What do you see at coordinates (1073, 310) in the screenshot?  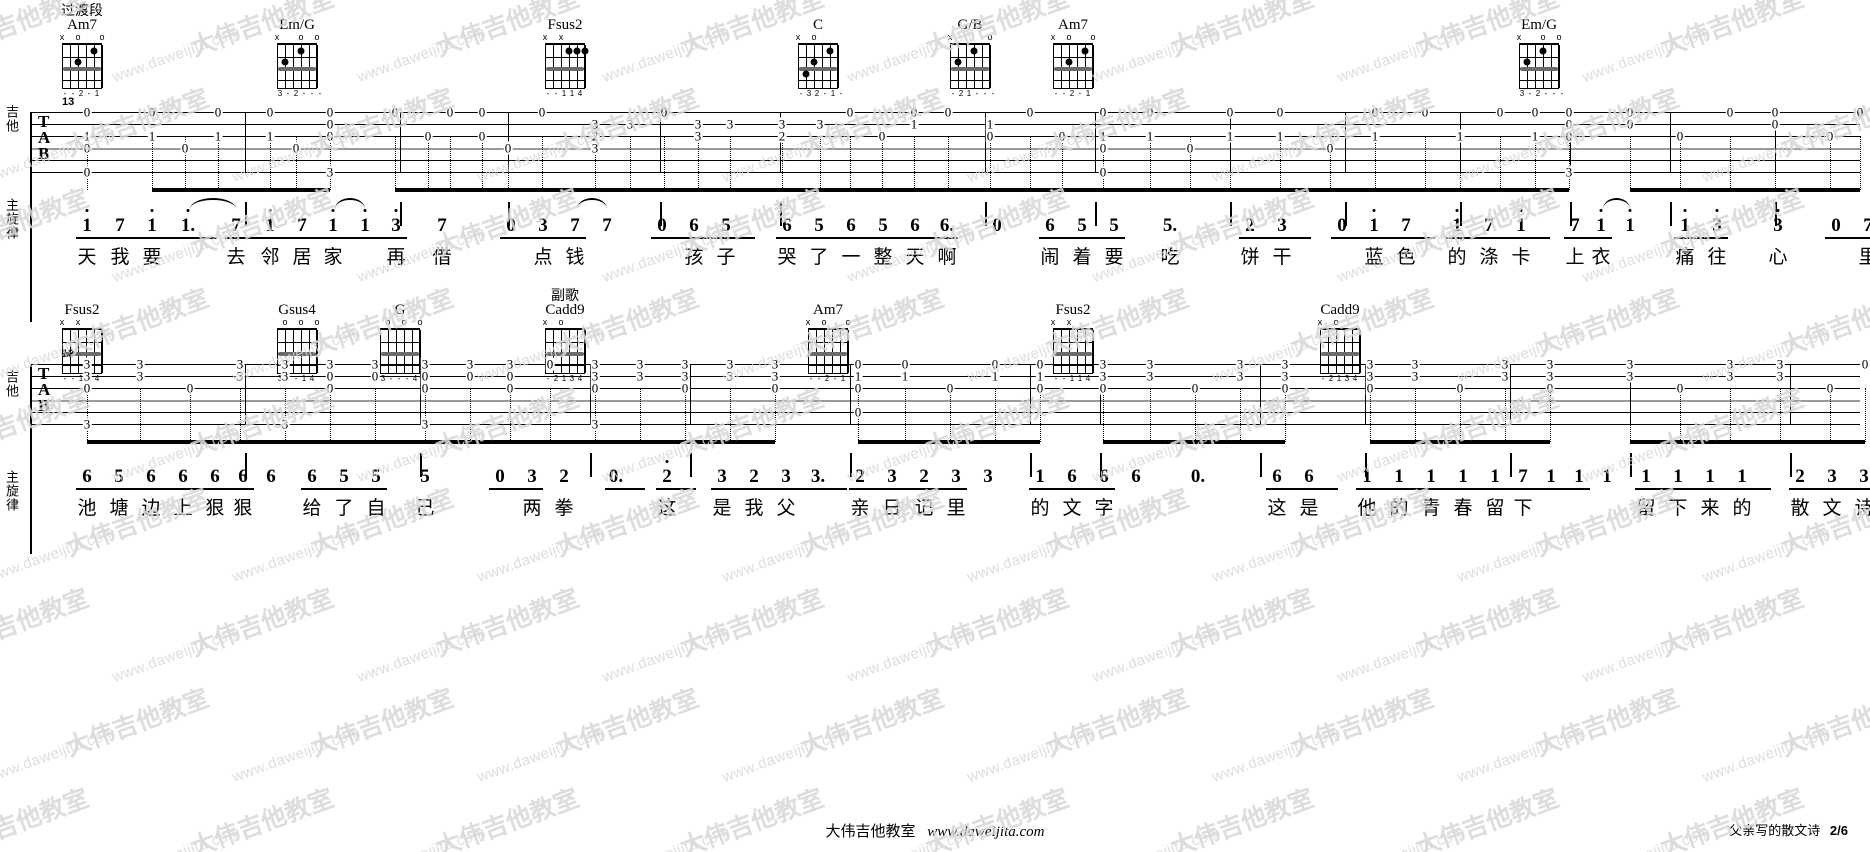 I see `chord-name: Fsus2` at bounding box center [1073, 310].